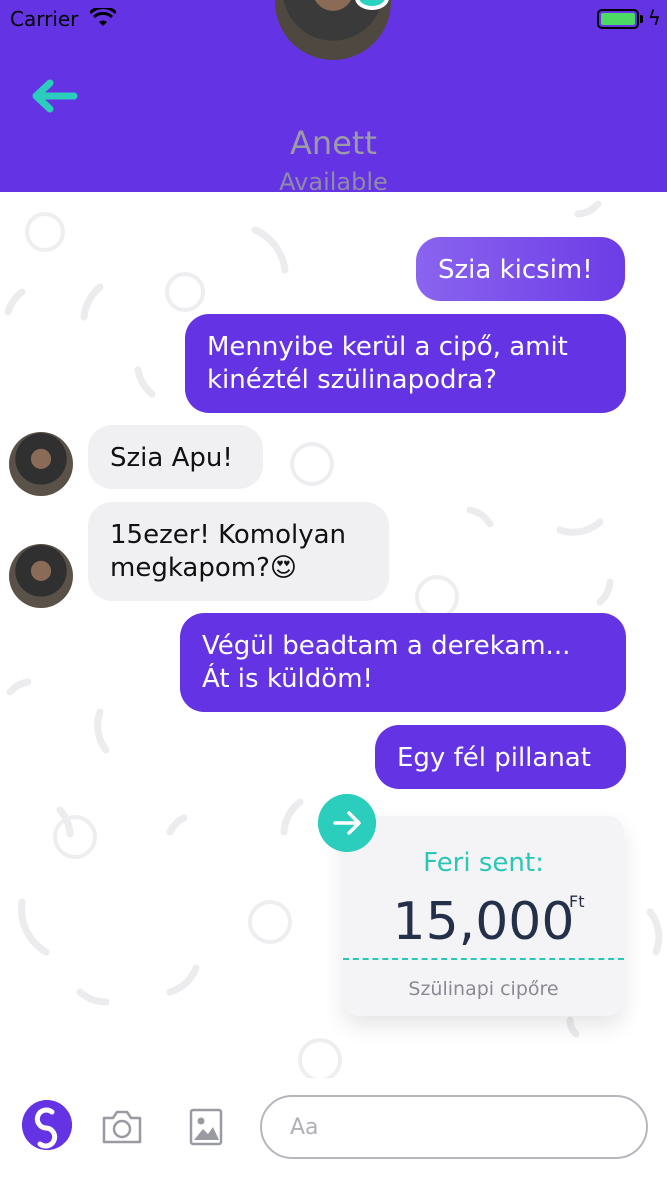  What do you see at coordinates (520, 269) in the screenshot?
I see `outgoing-message: Szia kicsim!` at bounding box center [520, 269].